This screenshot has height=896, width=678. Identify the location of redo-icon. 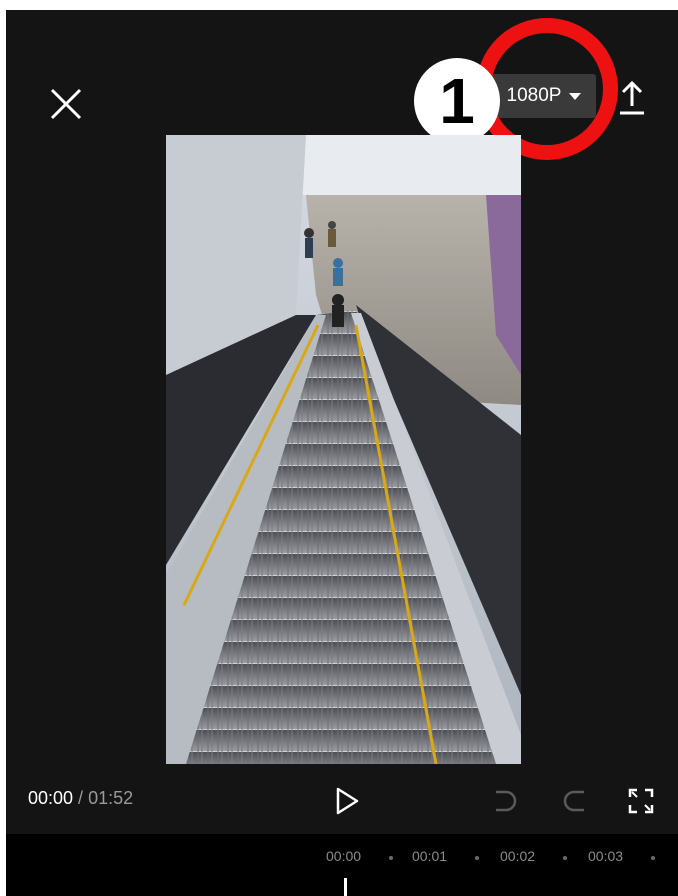
(573, 801).